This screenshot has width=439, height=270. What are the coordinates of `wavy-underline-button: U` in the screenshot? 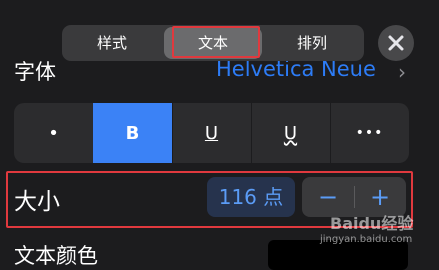 It's located at (290, 133).